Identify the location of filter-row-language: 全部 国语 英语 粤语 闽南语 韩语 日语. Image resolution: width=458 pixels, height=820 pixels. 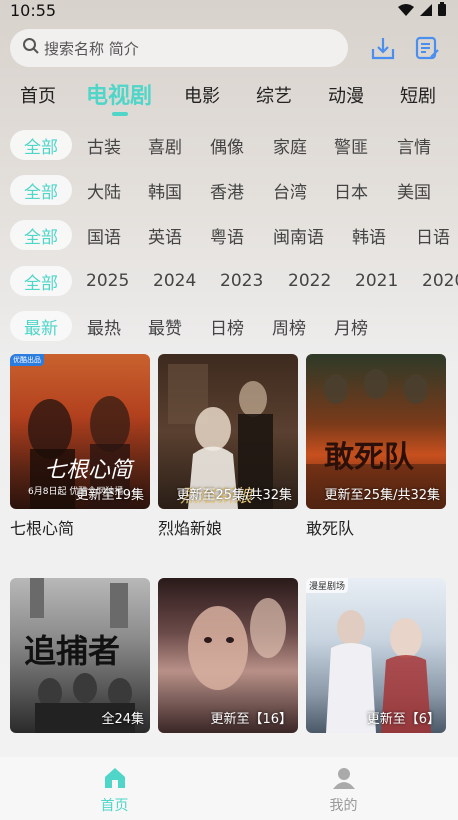
(229, 235).